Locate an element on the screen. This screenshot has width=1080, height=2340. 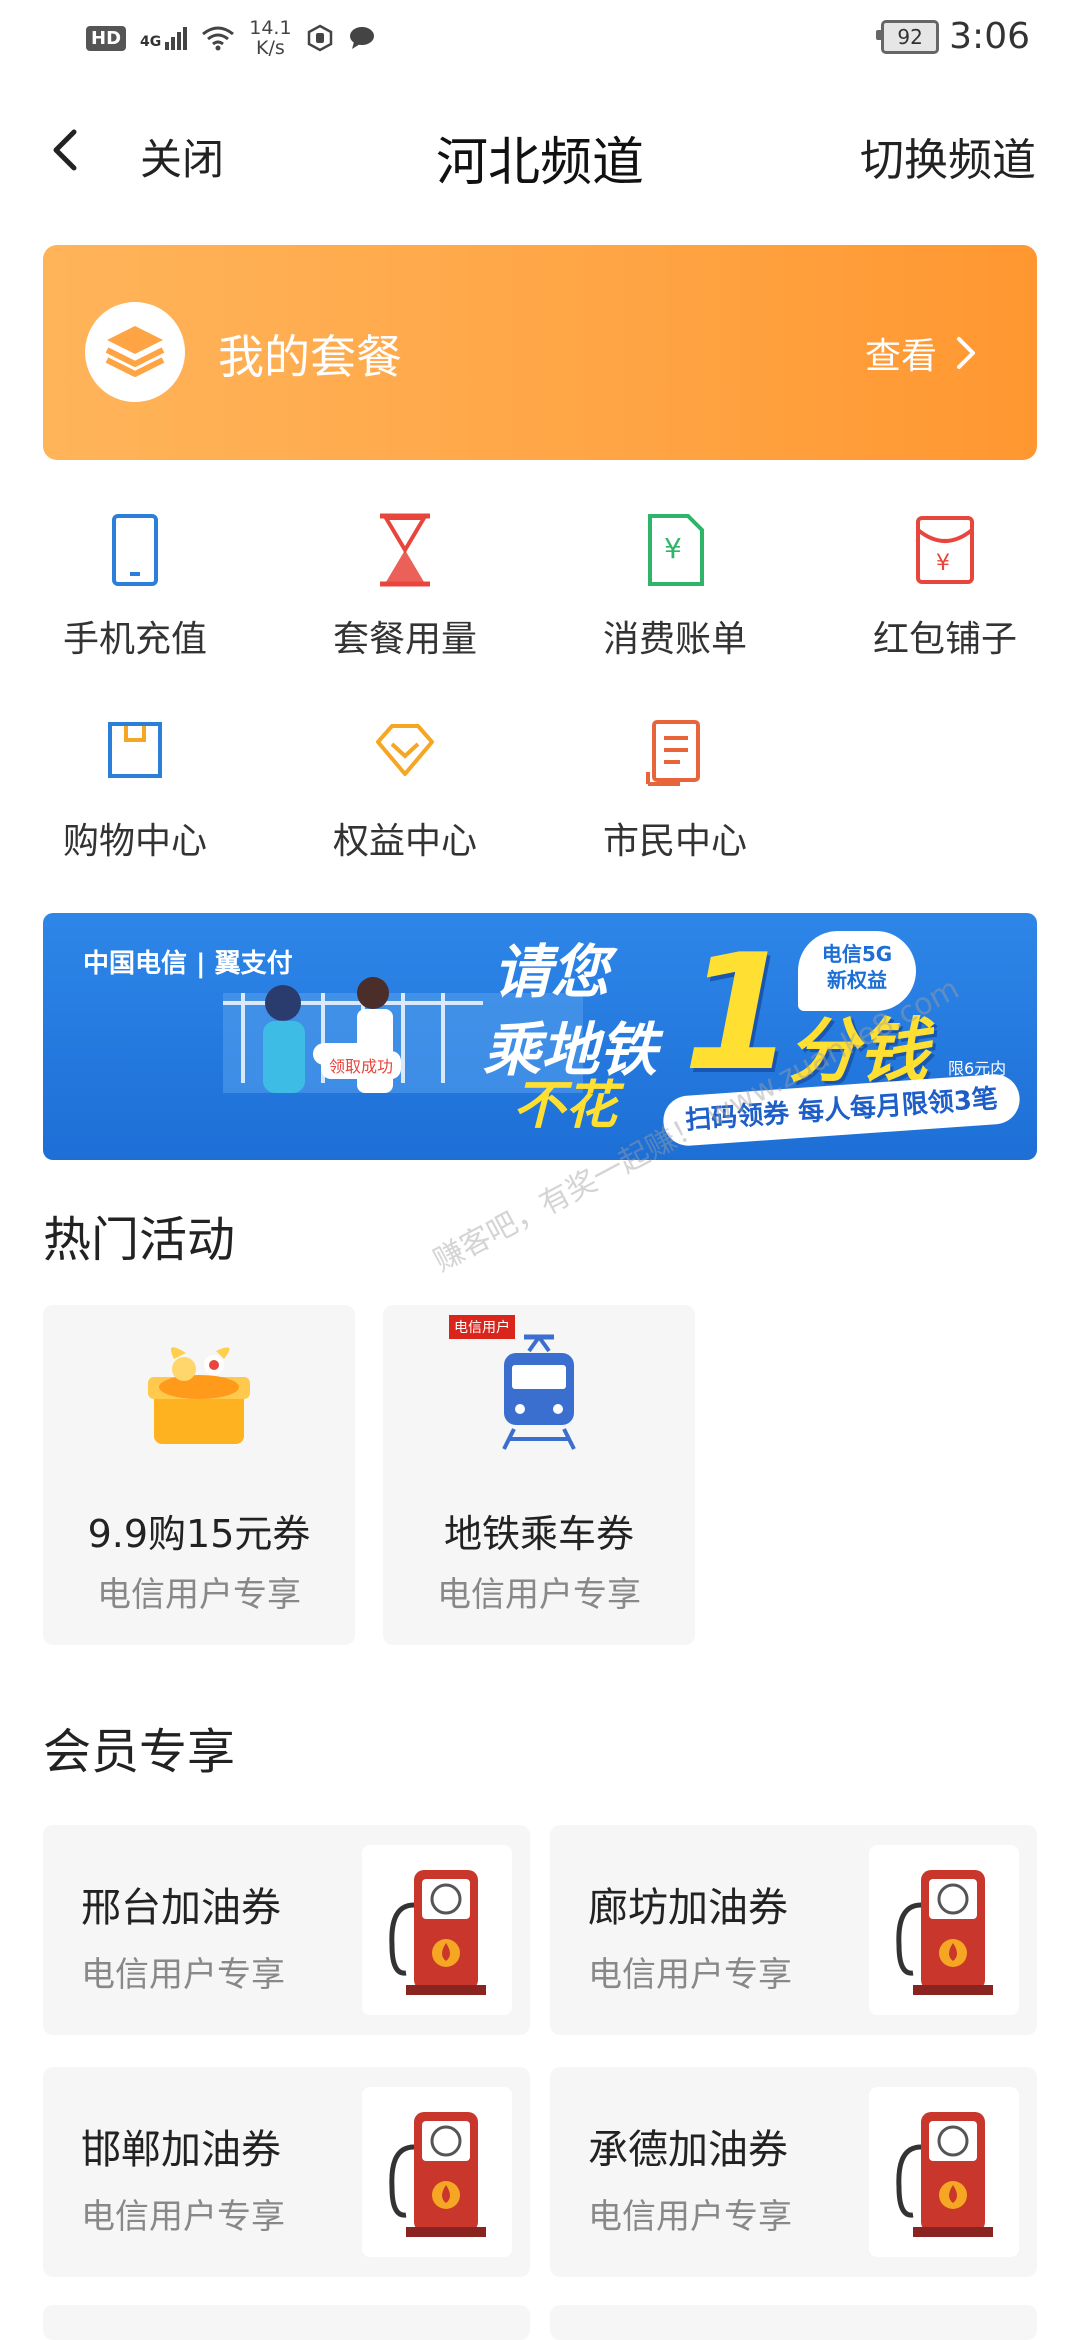
citizen-doc-icon is located at coordinates (673, 753).